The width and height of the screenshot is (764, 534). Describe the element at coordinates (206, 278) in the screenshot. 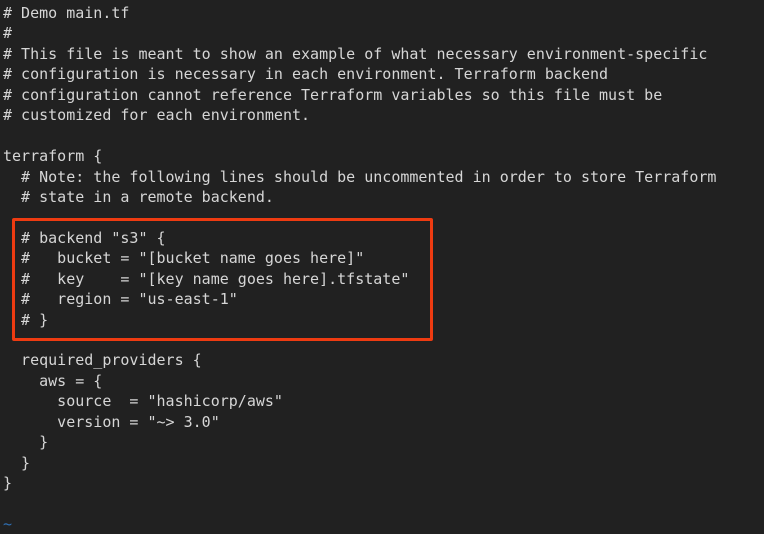

I see `code-line: # key = "[key name goes here].tfstate"` at that location.